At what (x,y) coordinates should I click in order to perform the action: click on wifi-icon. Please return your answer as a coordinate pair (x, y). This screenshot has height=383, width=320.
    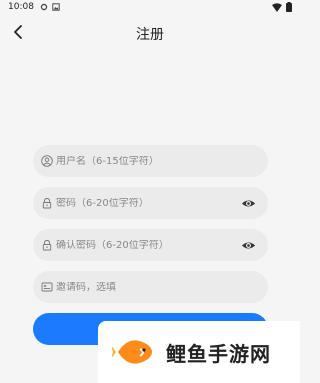
    Looking at the image, I should click on (277, 7).